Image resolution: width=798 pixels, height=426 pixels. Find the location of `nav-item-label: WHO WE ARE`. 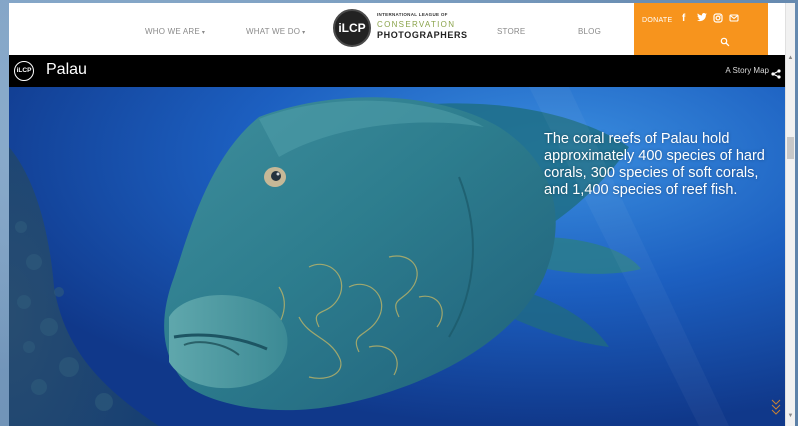

nav-item-label: WHO WE ARE is located at coordinates (172, 31).